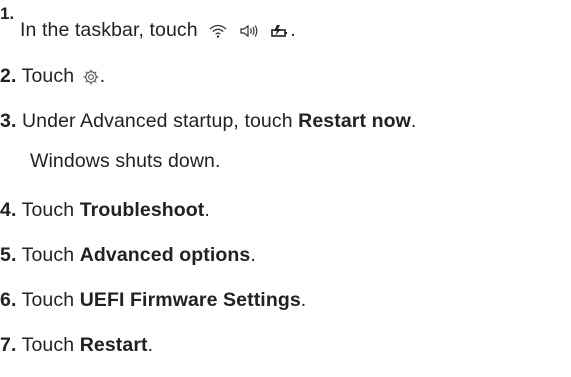  What do you see at coordinates (142, 210) in the screenshot?
I see `step-target: Troubleshoot` at bounding box center [142, 210].